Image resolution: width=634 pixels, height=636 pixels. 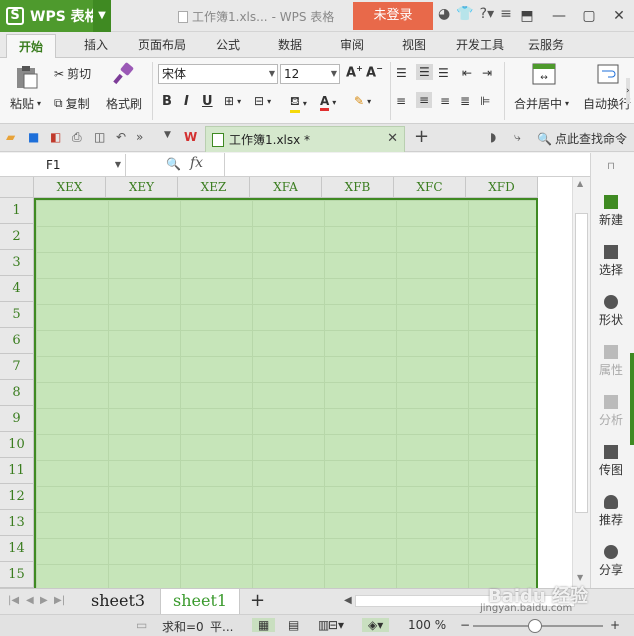 I want to click on row-header: 14, so click(x=17, y=549).